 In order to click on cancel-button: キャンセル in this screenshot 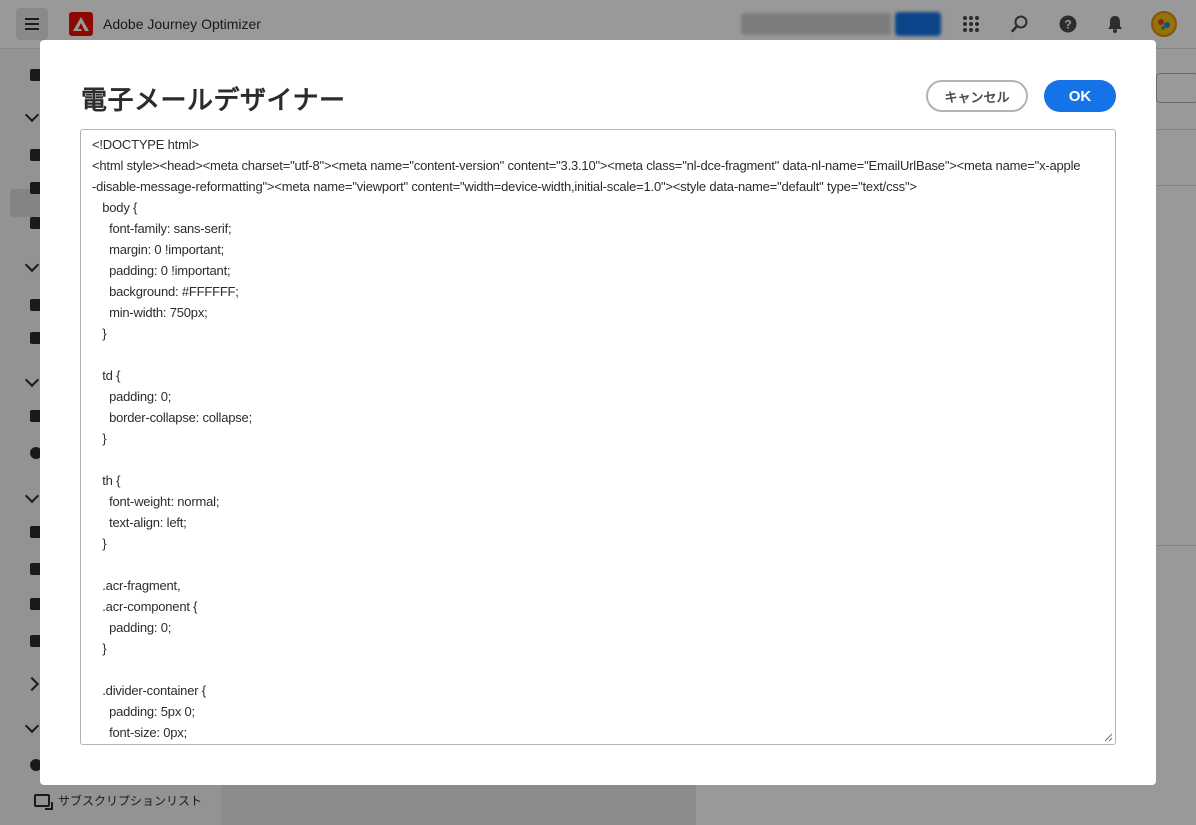, I will do `click(977, 96)`.